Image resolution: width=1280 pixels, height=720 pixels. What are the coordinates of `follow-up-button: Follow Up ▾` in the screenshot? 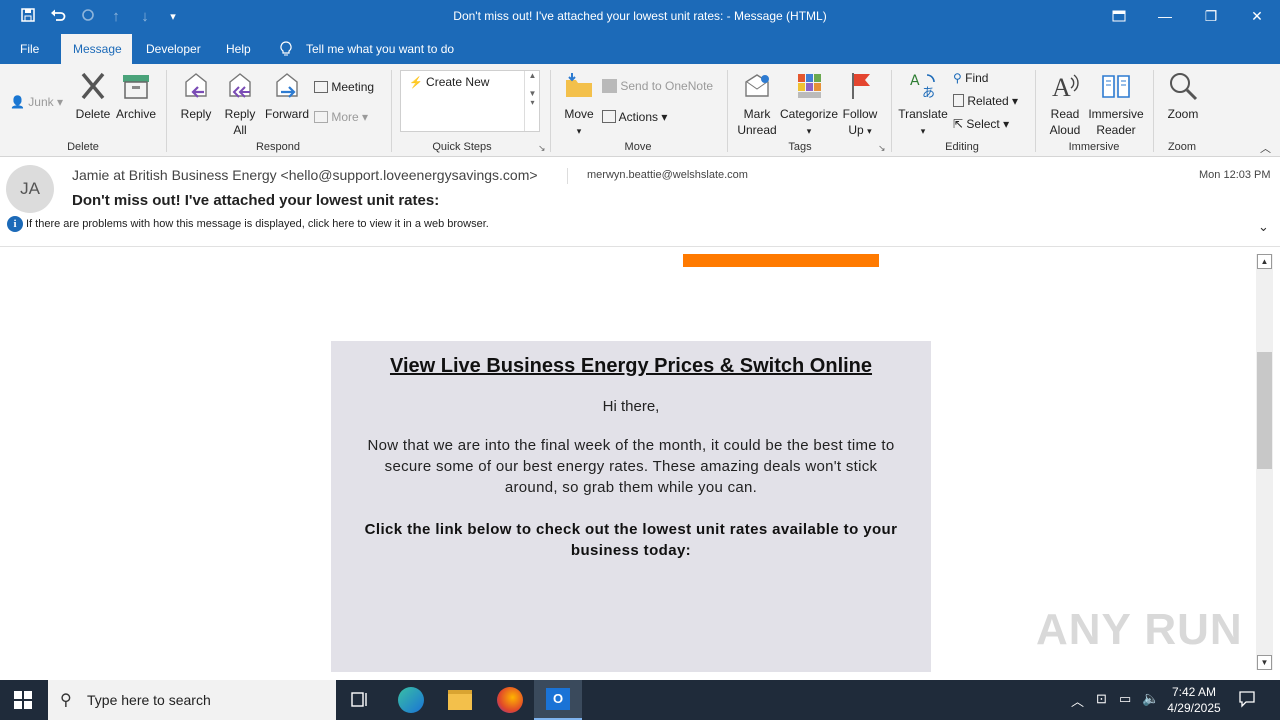 It's located at (860, 104).